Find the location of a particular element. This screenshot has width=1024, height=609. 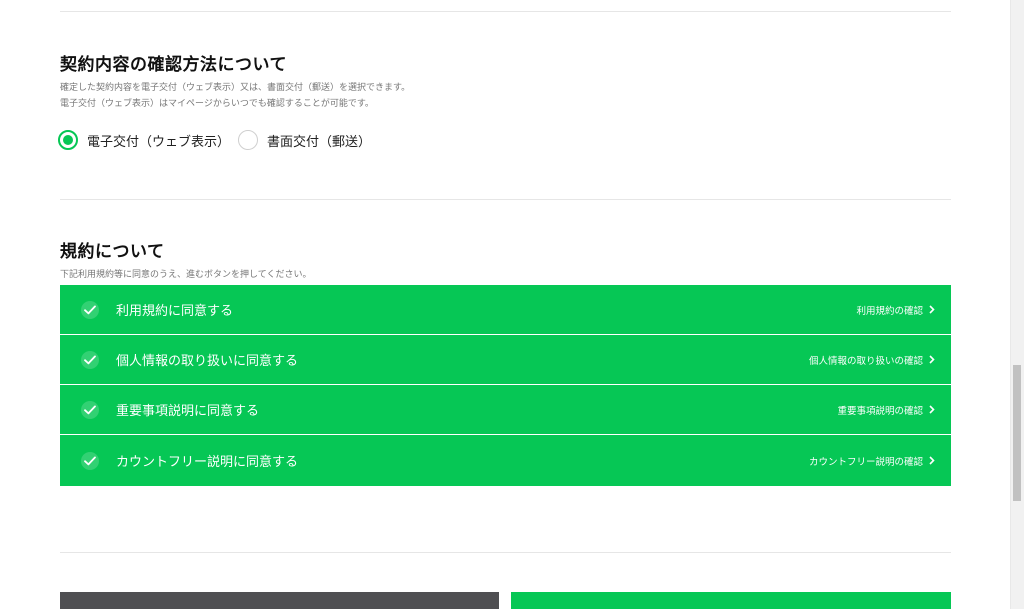

agree-privacy-label: 個人情報の取り扱いに同意する is located at coordinates (207, 361).